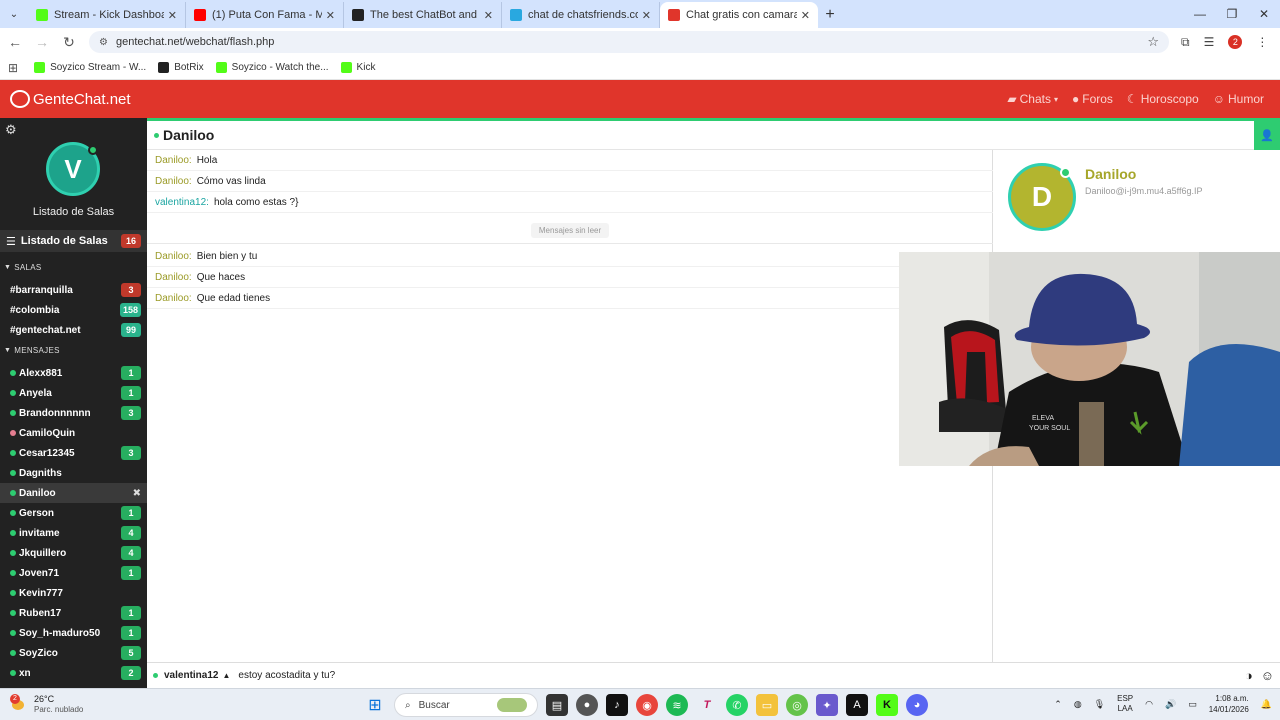 Image resolution: width=1280 pixels, height=720 pixels. I want to click on sidebar-contact-item: xn 2, so click(73, 673).